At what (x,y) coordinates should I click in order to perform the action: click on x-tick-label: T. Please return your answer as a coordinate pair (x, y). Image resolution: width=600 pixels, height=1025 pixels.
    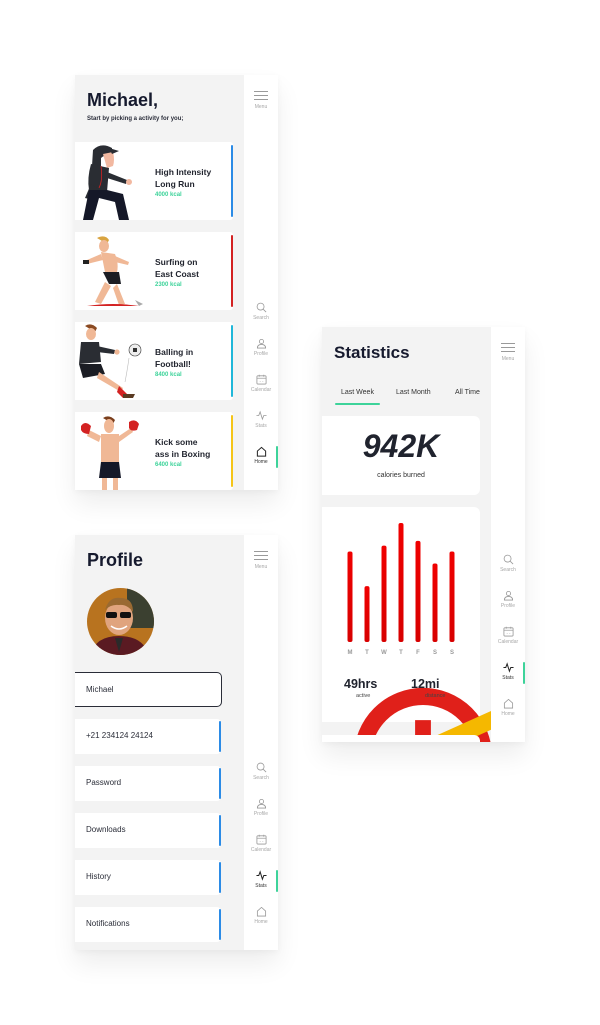
    Looking at the image, I should click on (367, 653).